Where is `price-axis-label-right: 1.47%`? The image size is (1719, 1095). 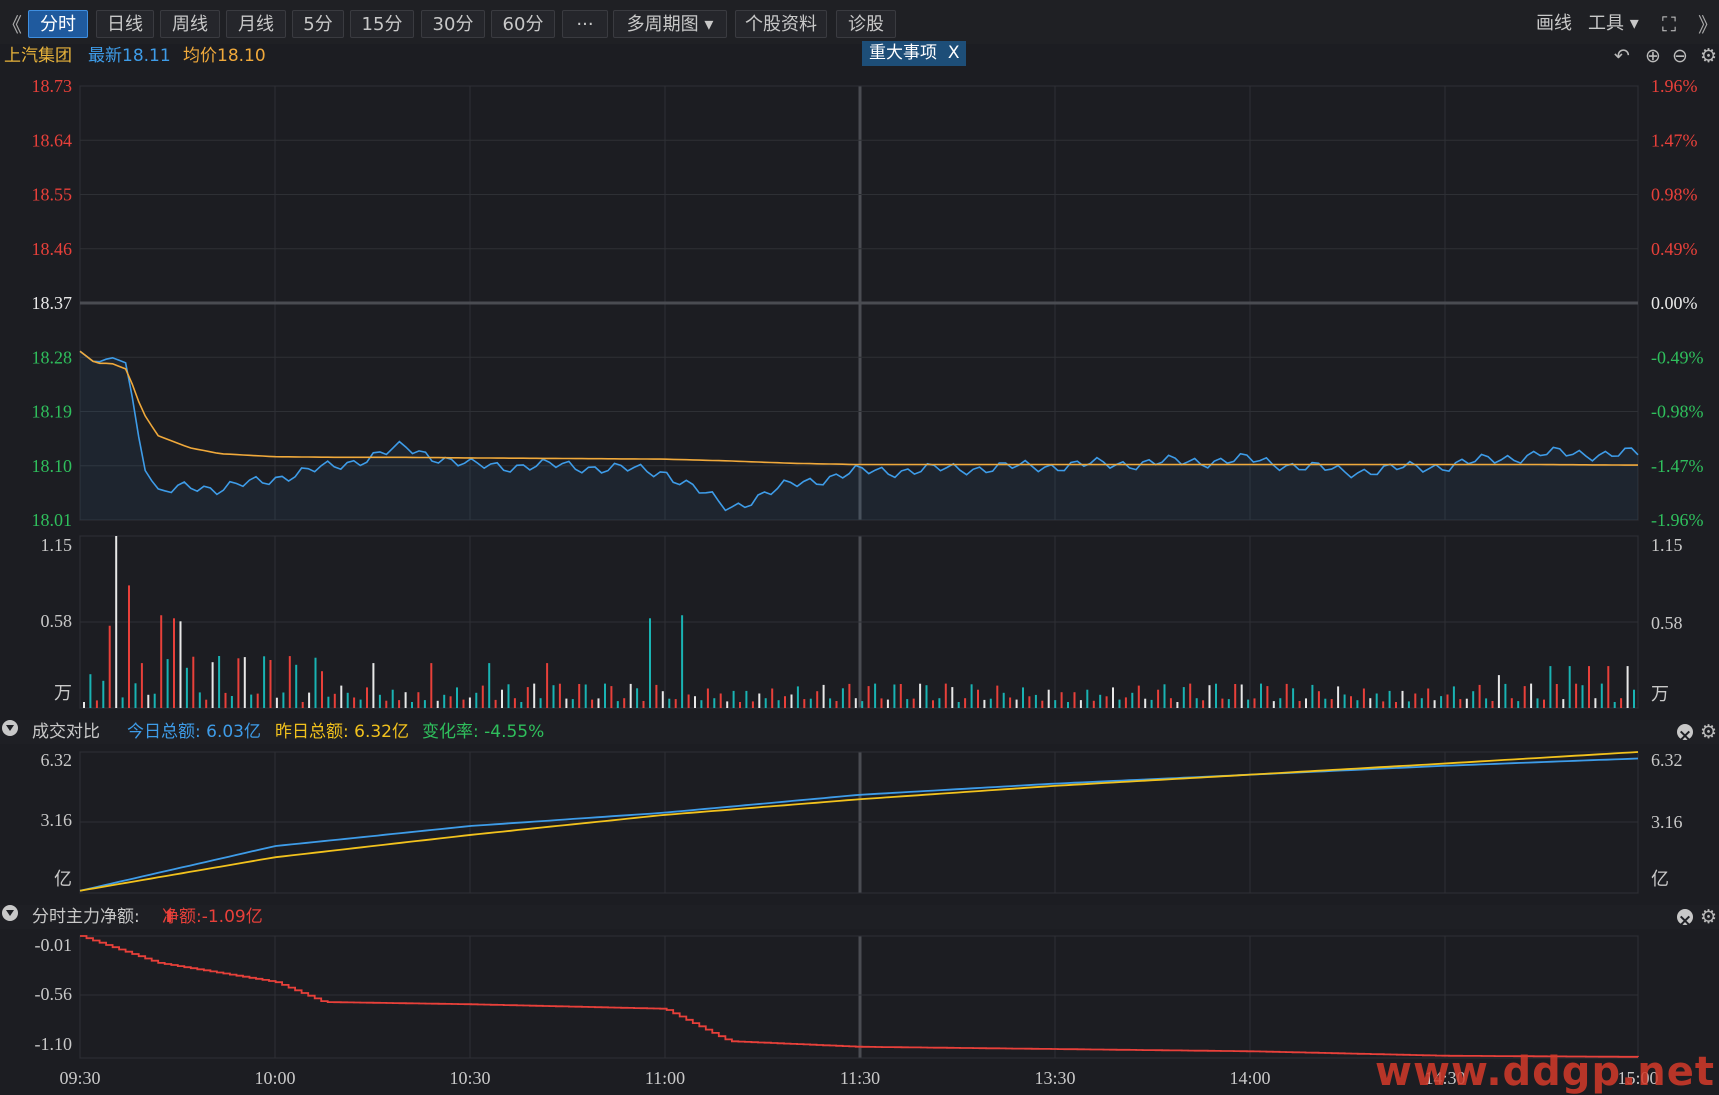 price-axis-label-right: 1.47% is located at coordinates (1674, 140).